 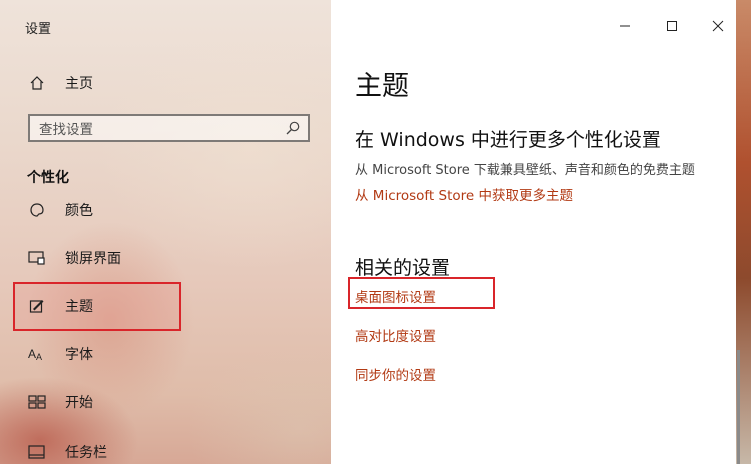 What do you see at coordinates (169, 128) in the screenshot?
I see `search-input: 查找设置` at bounding box center [169, 128].